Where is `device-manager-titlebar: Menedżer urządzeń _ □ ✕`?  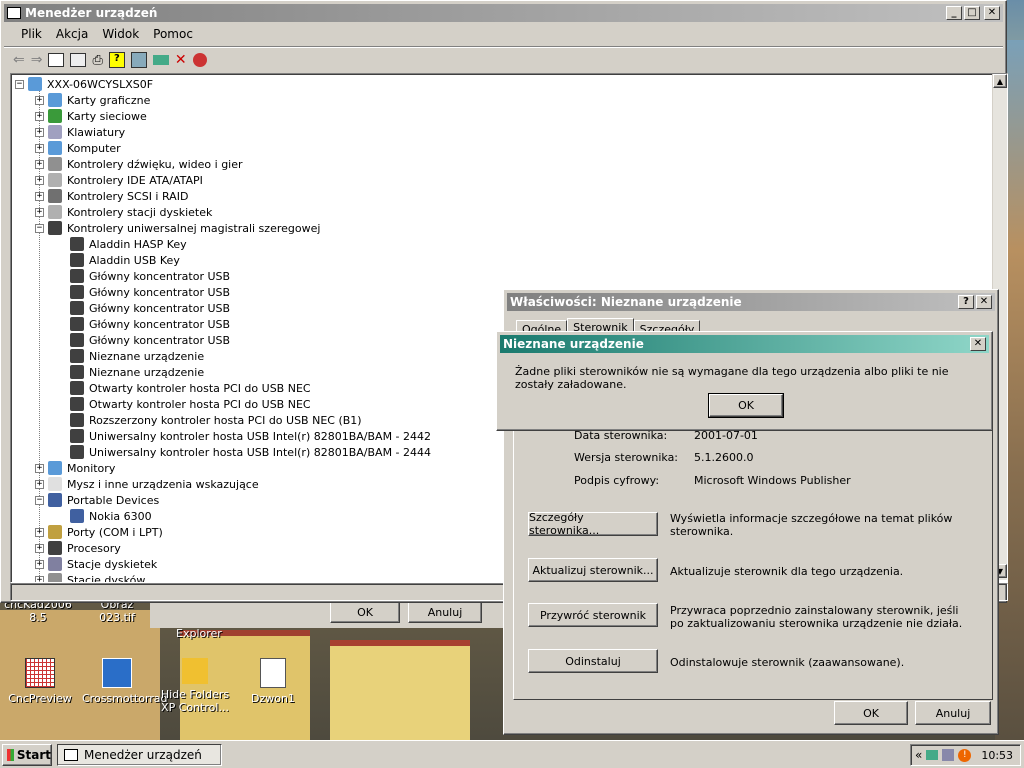
device-manager-titlebar: Menedżer urządzeń _ □ ✕ is located at coordinates (503, 13).